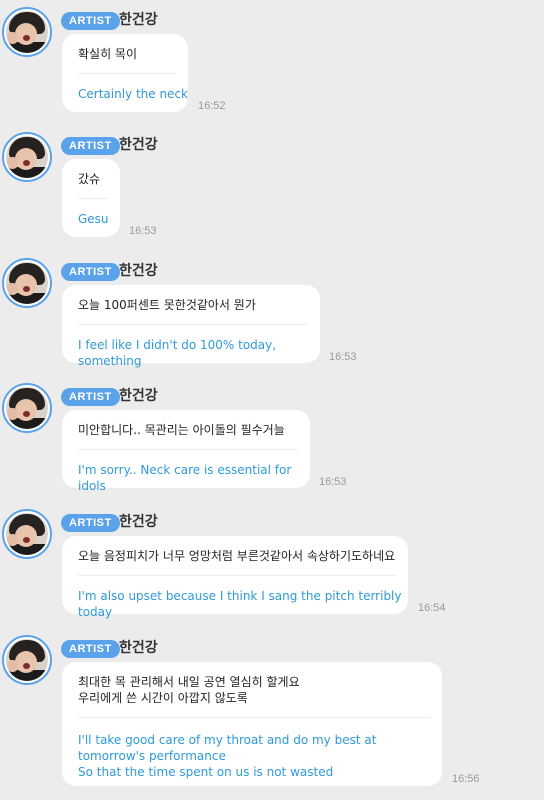 This screenshot has height=800, width=544. I want to click on message-timestamp: 16:56, so click(466, 779).